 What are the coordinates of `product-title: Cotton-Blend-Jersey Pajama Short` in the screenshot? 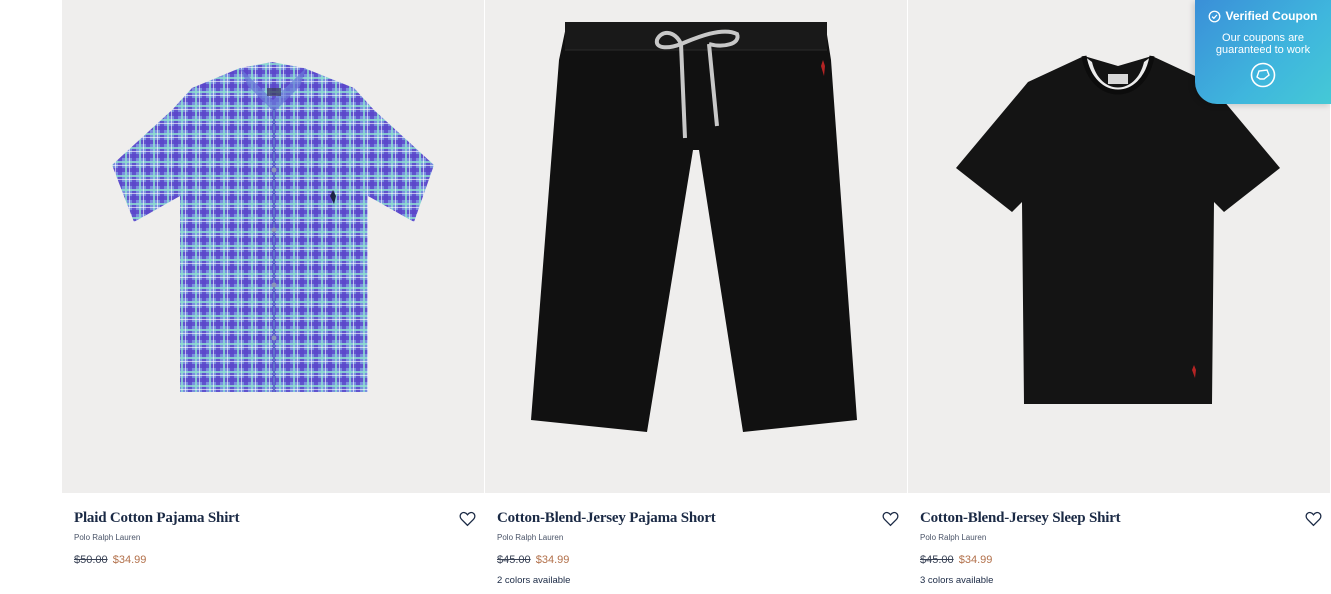 It's located at (696, 518).